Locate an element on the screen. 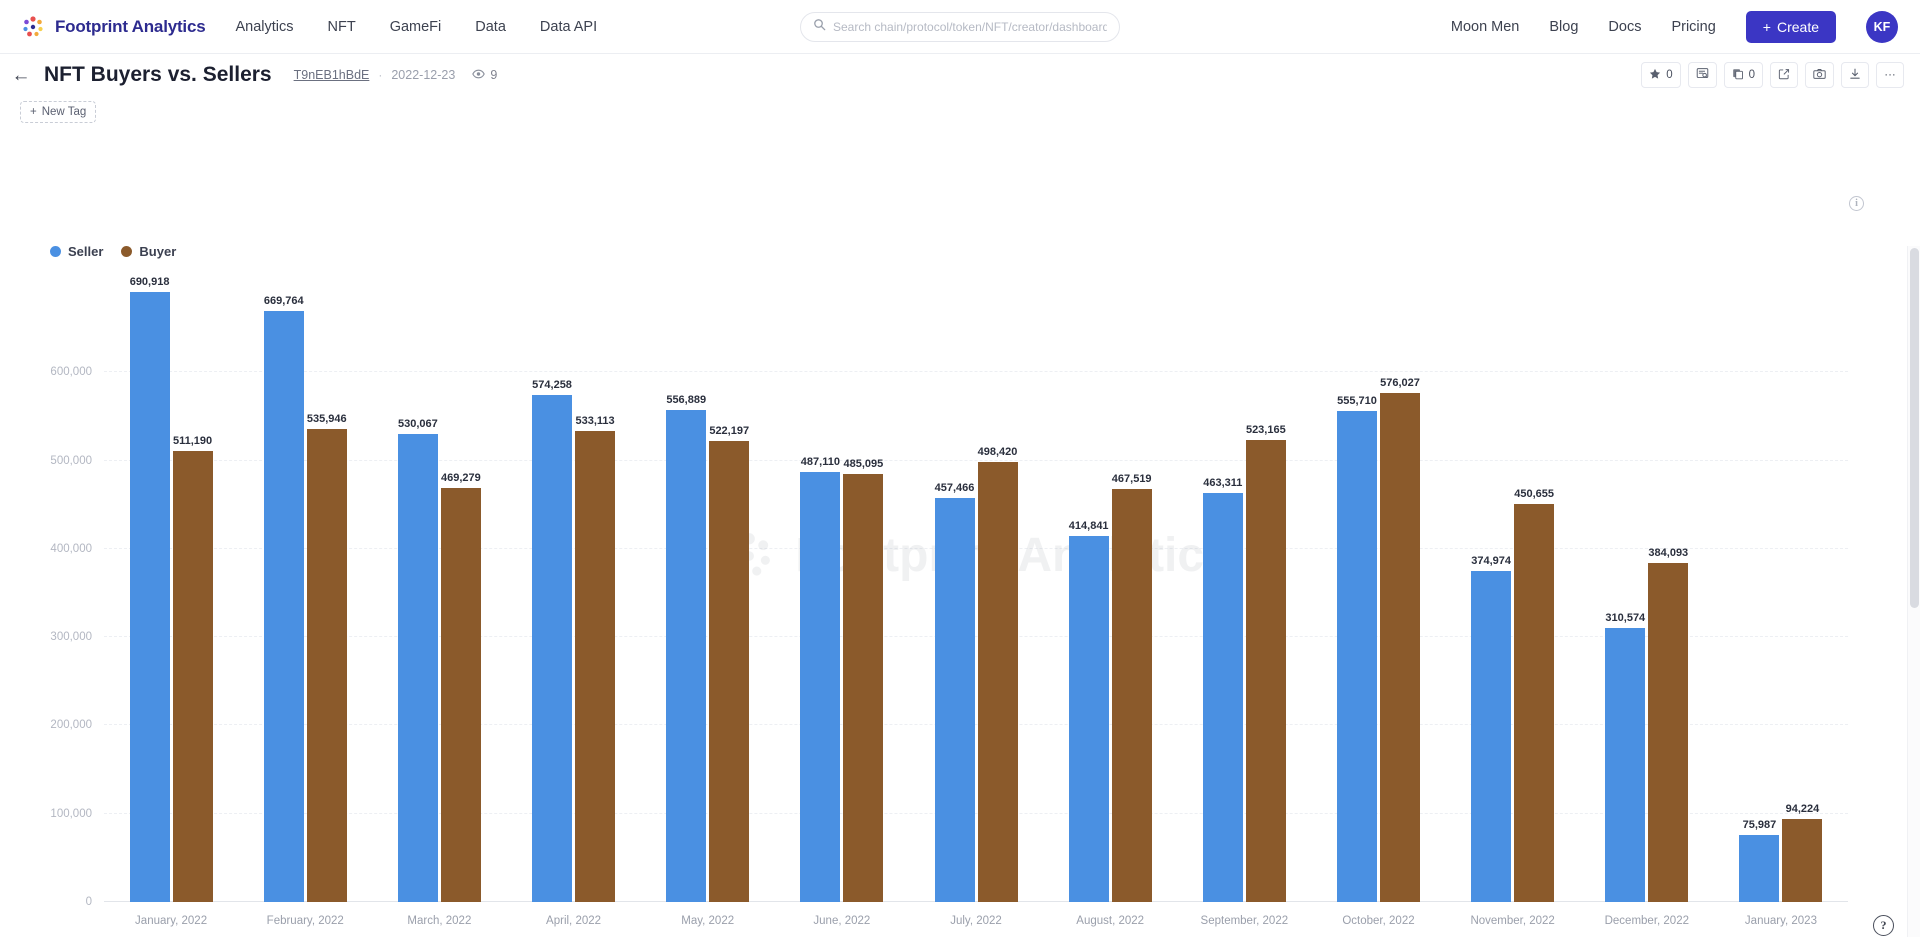 This screenshot has height=937, width=1920. bar-rect: 374,974 is located at coordinates (1491, 728).